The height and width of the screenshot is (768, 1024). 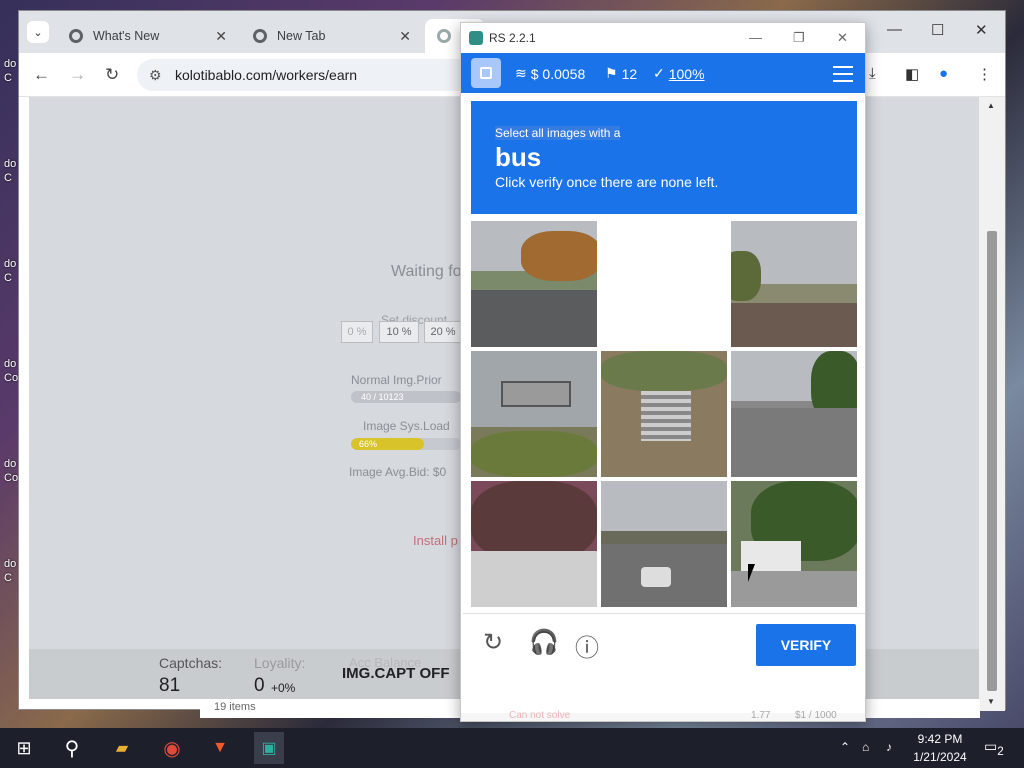 I want to click on solved-count: ⚑ 12, so click(x=621, y=73).